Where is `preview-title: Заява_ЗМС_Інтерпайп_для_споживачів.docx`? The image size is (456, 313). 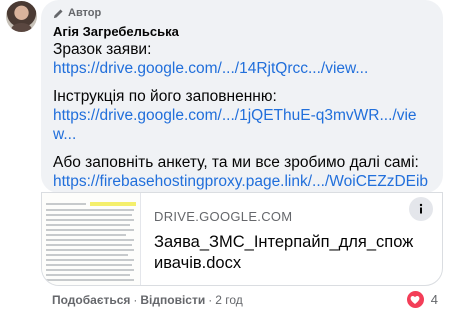
preview-title: Заява_ЗМС_Інтерпайп_для_споживачів.docx is located at coordinates (285, 253).